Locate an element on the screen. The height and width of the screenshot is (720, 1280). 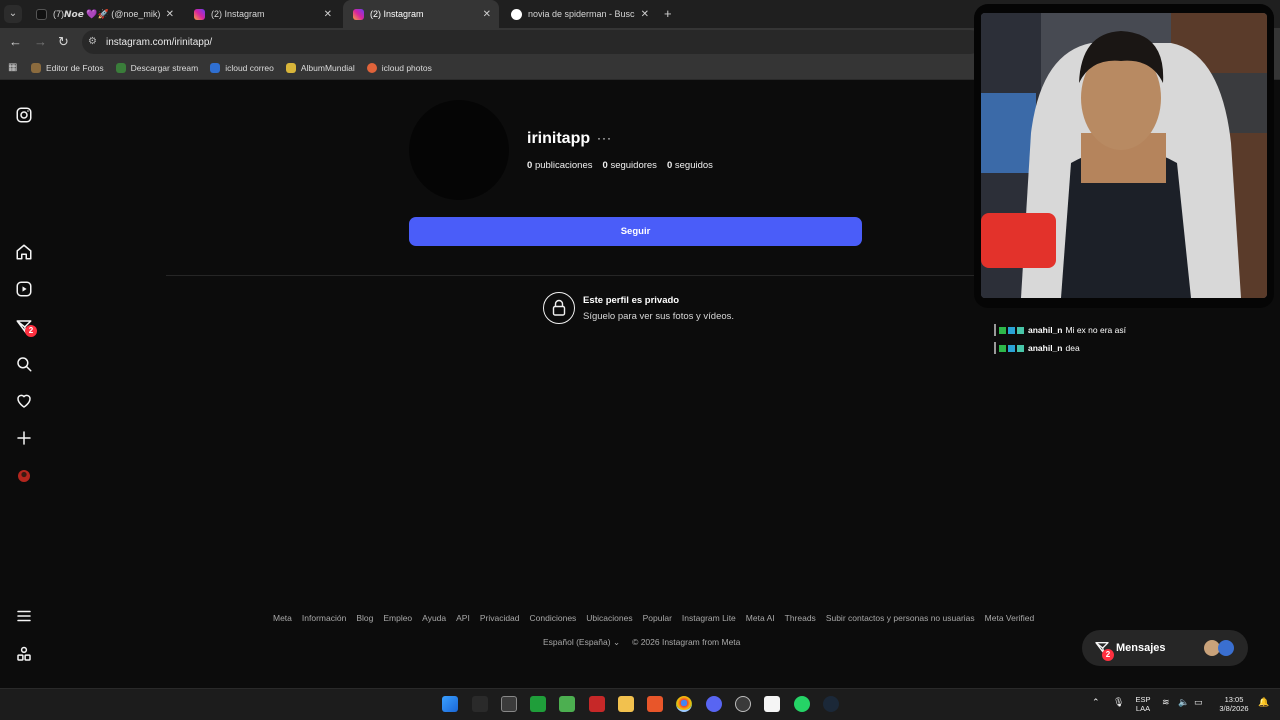
footer-link: Ubicaciones is located at coordinates (609, 618).